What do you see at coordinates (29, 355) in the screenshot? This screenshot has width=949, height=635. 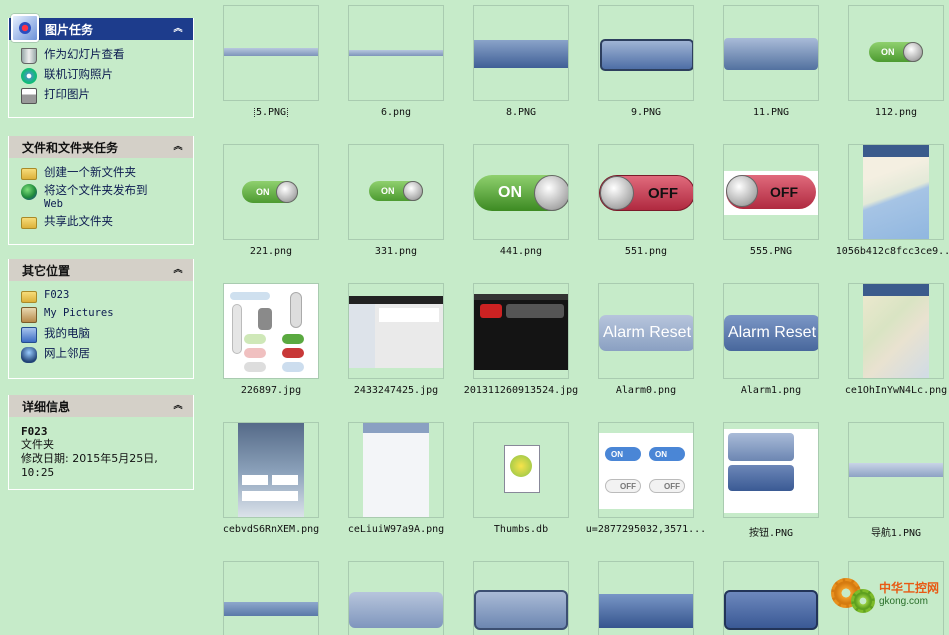 I see `network-icon` at bounding box center [29, 355].